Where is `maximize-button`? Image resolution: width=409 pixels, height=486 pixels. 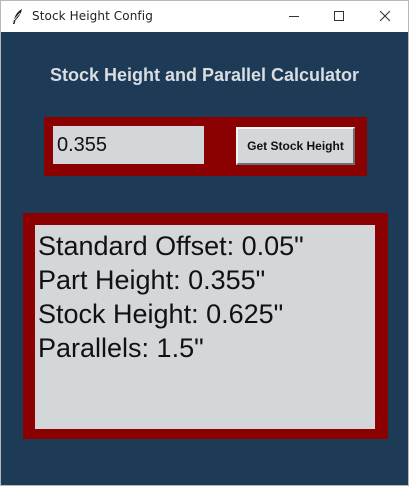
maximize-button is located at coordinates (339, 16).